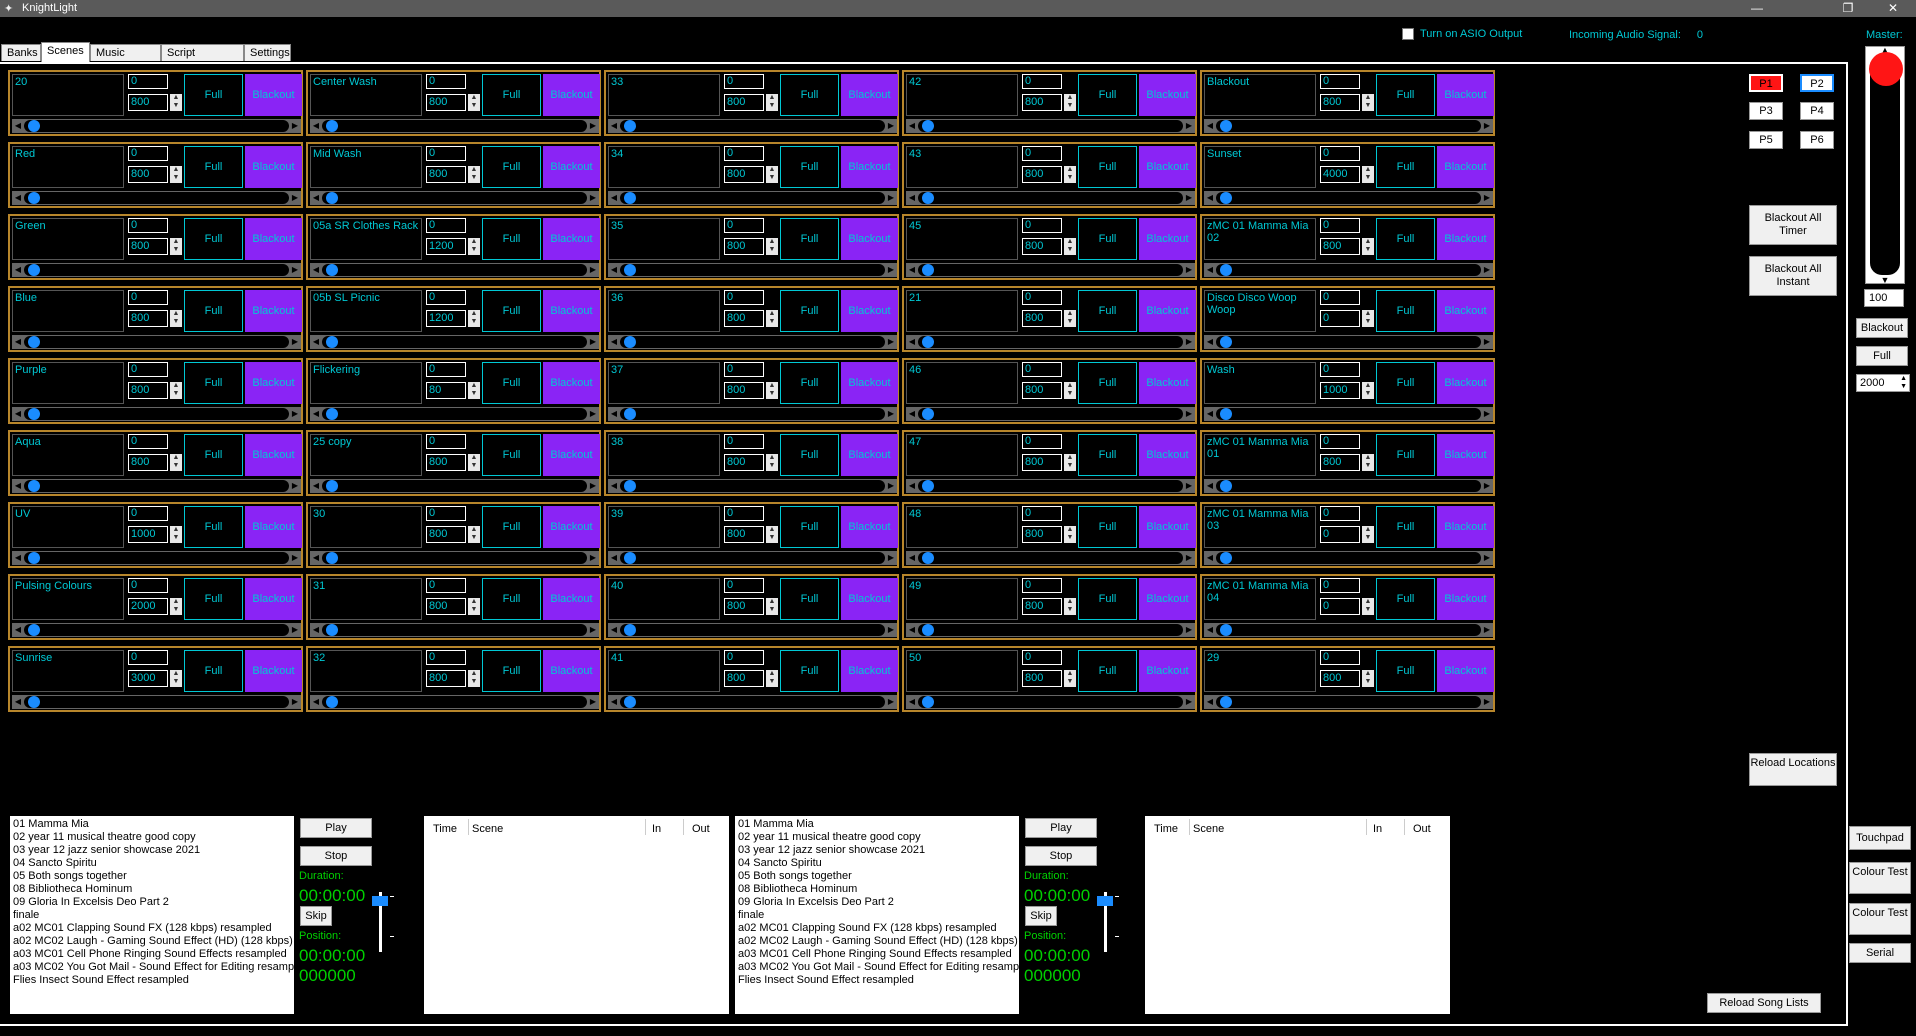 This screenshot has height=1036, width=1916. What do you see at coordinates (1260, 311) in the screenshot?
I see `scene-name: Disco Disco Woop Woop` at bounding box center [1260, 311].